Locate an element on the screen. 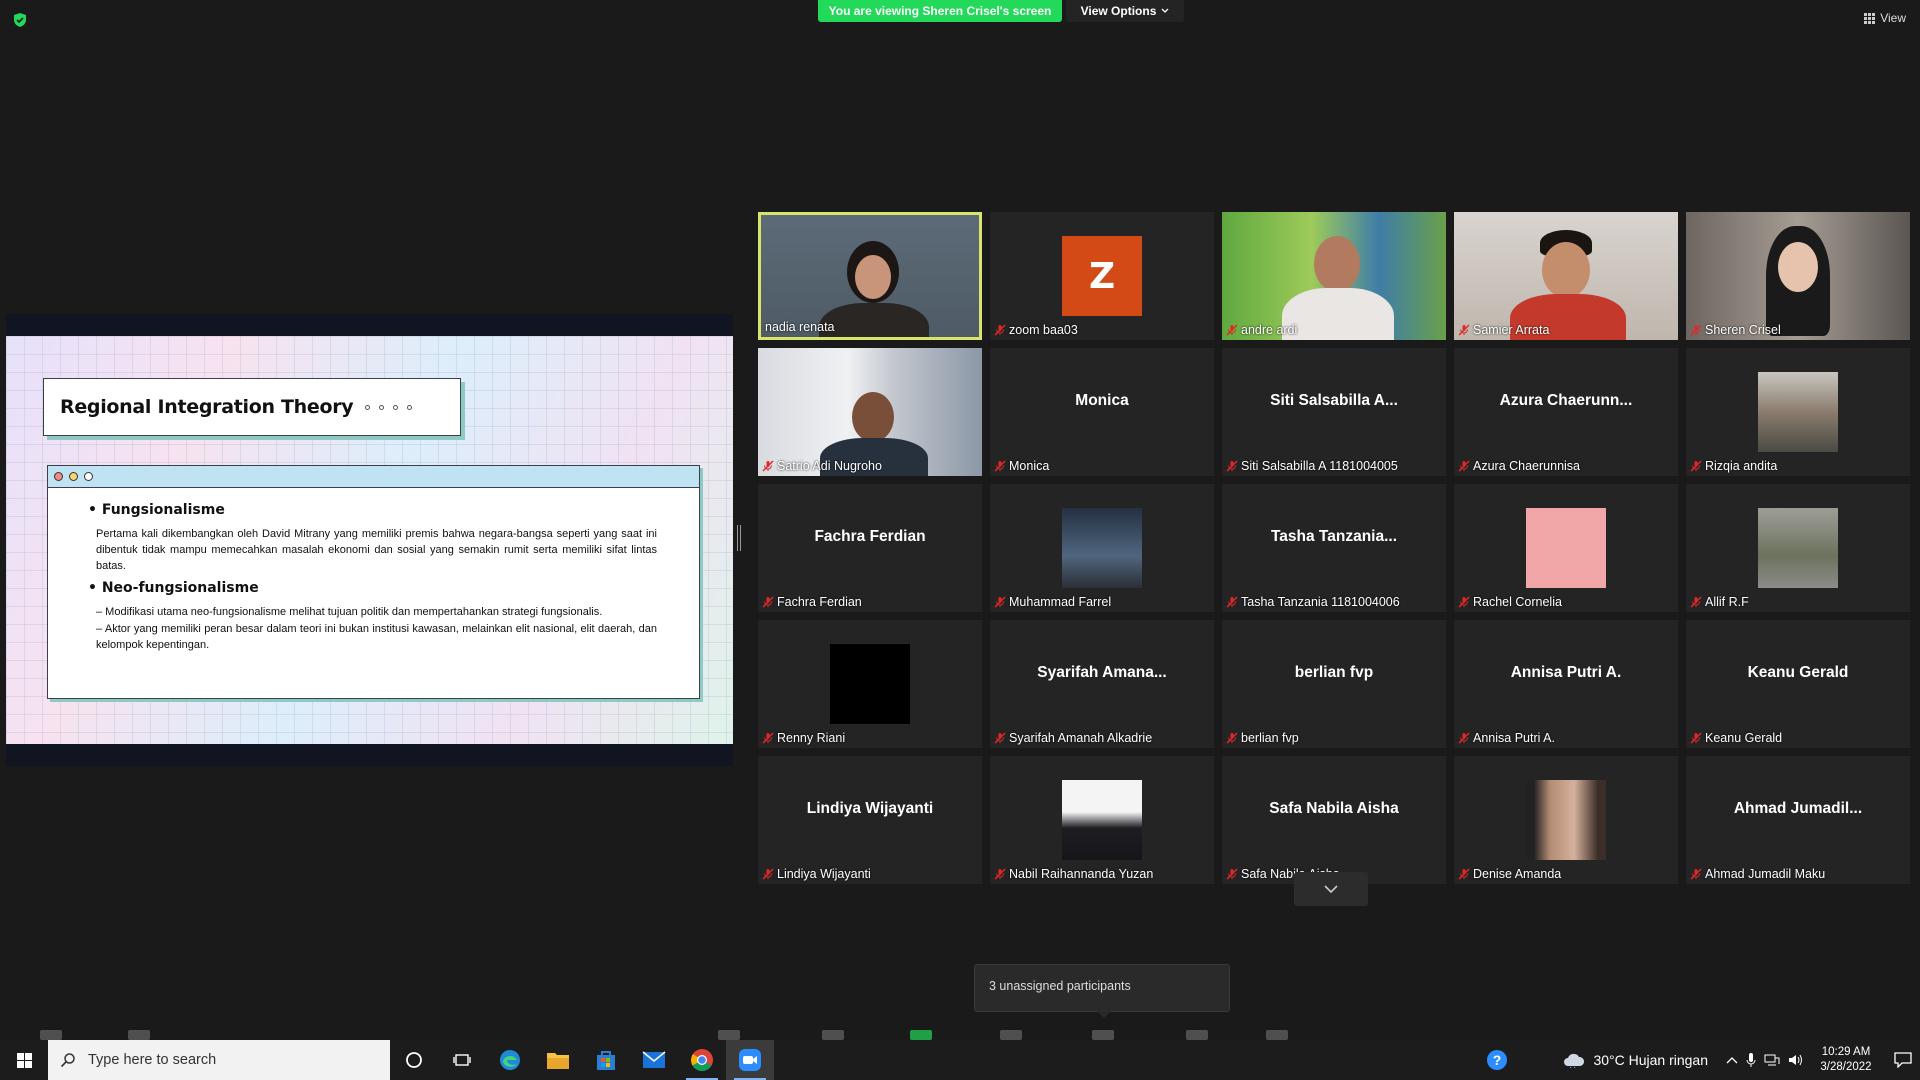 The image size is (1920, 1080). participant-name: Nabil Raihannanda Yuzan is located at coordinates (1081, 874).